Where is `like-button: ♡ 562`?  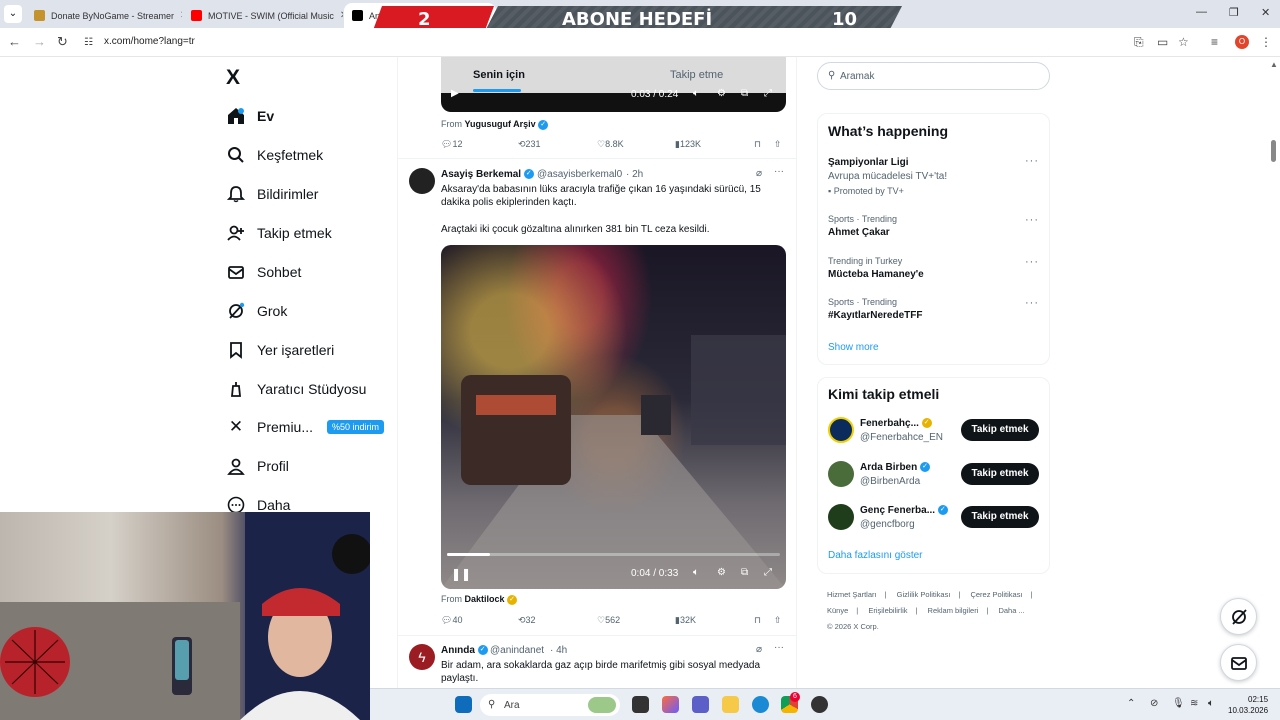
like-button: ♡ 562 is located at coordinates (608, 620).